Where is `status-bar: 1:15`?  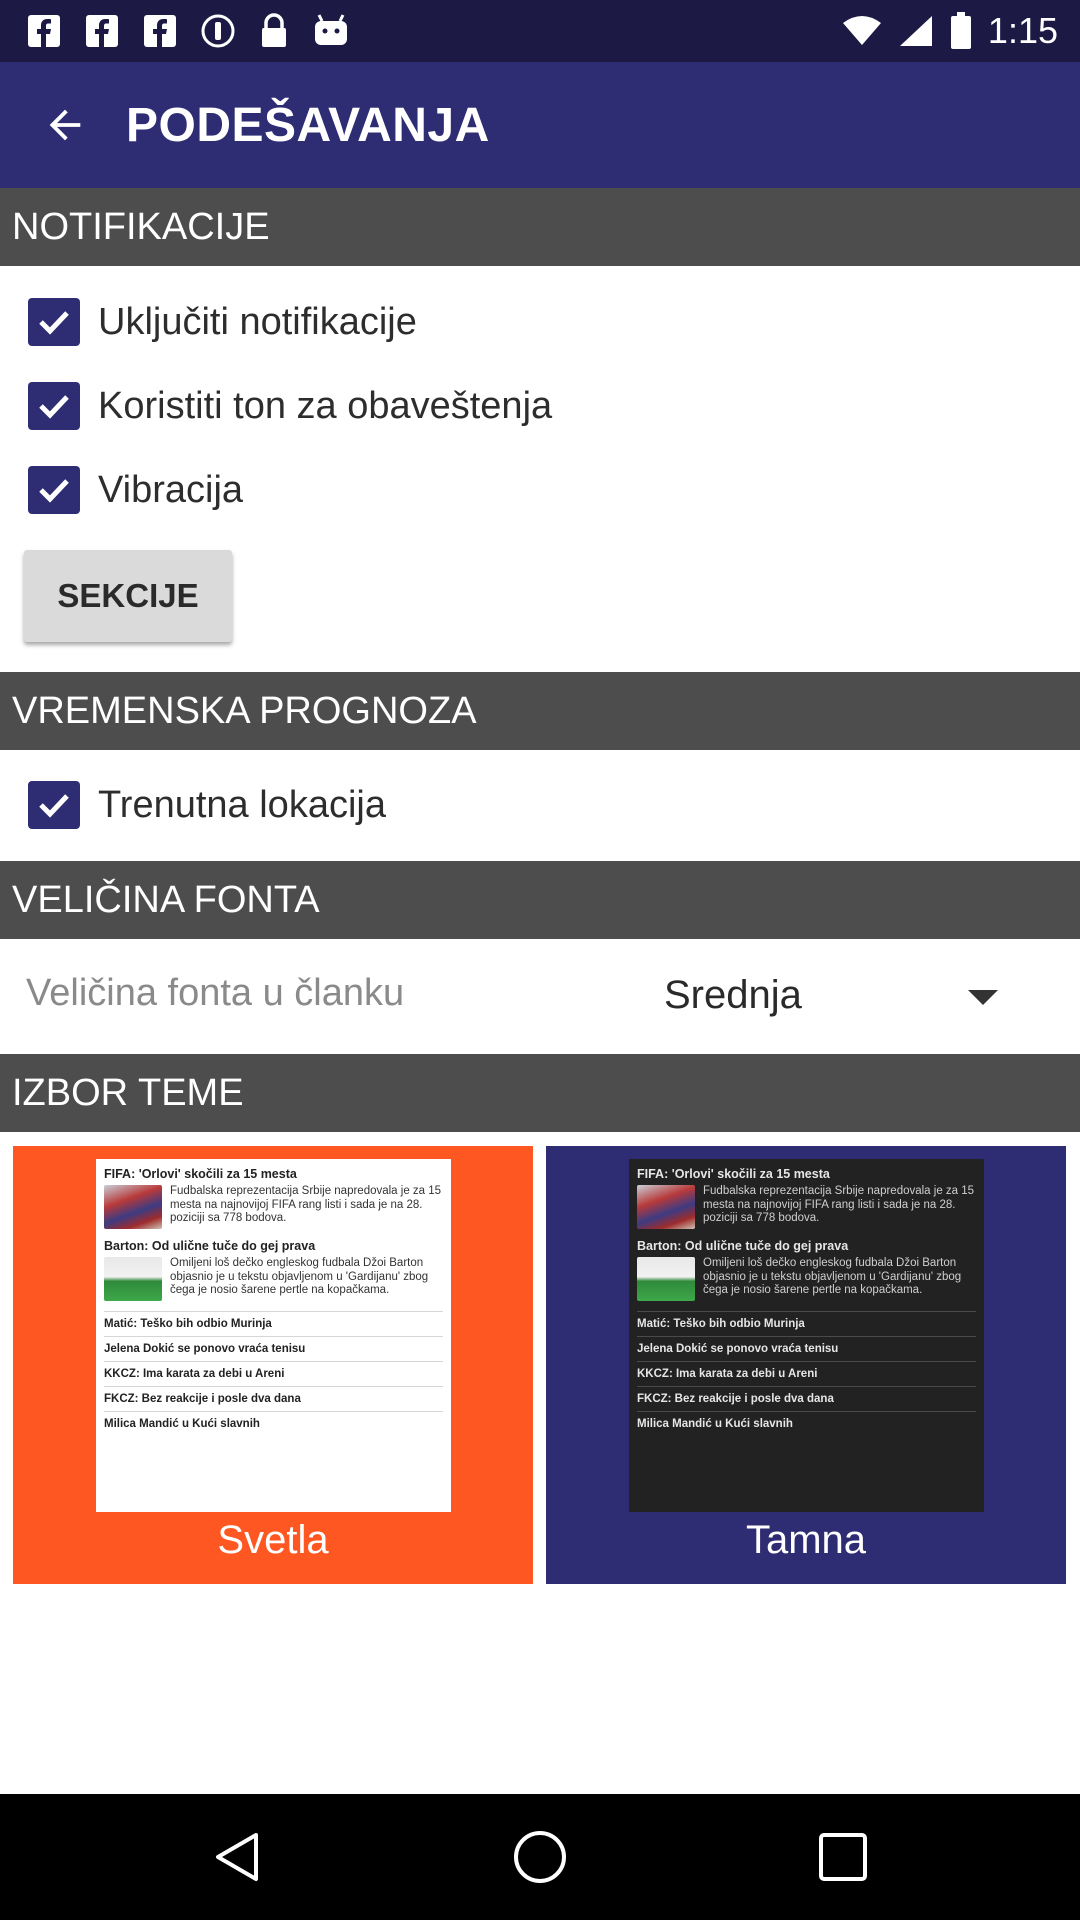 status-bar: 1:15 is located at coordinates (540, 31).